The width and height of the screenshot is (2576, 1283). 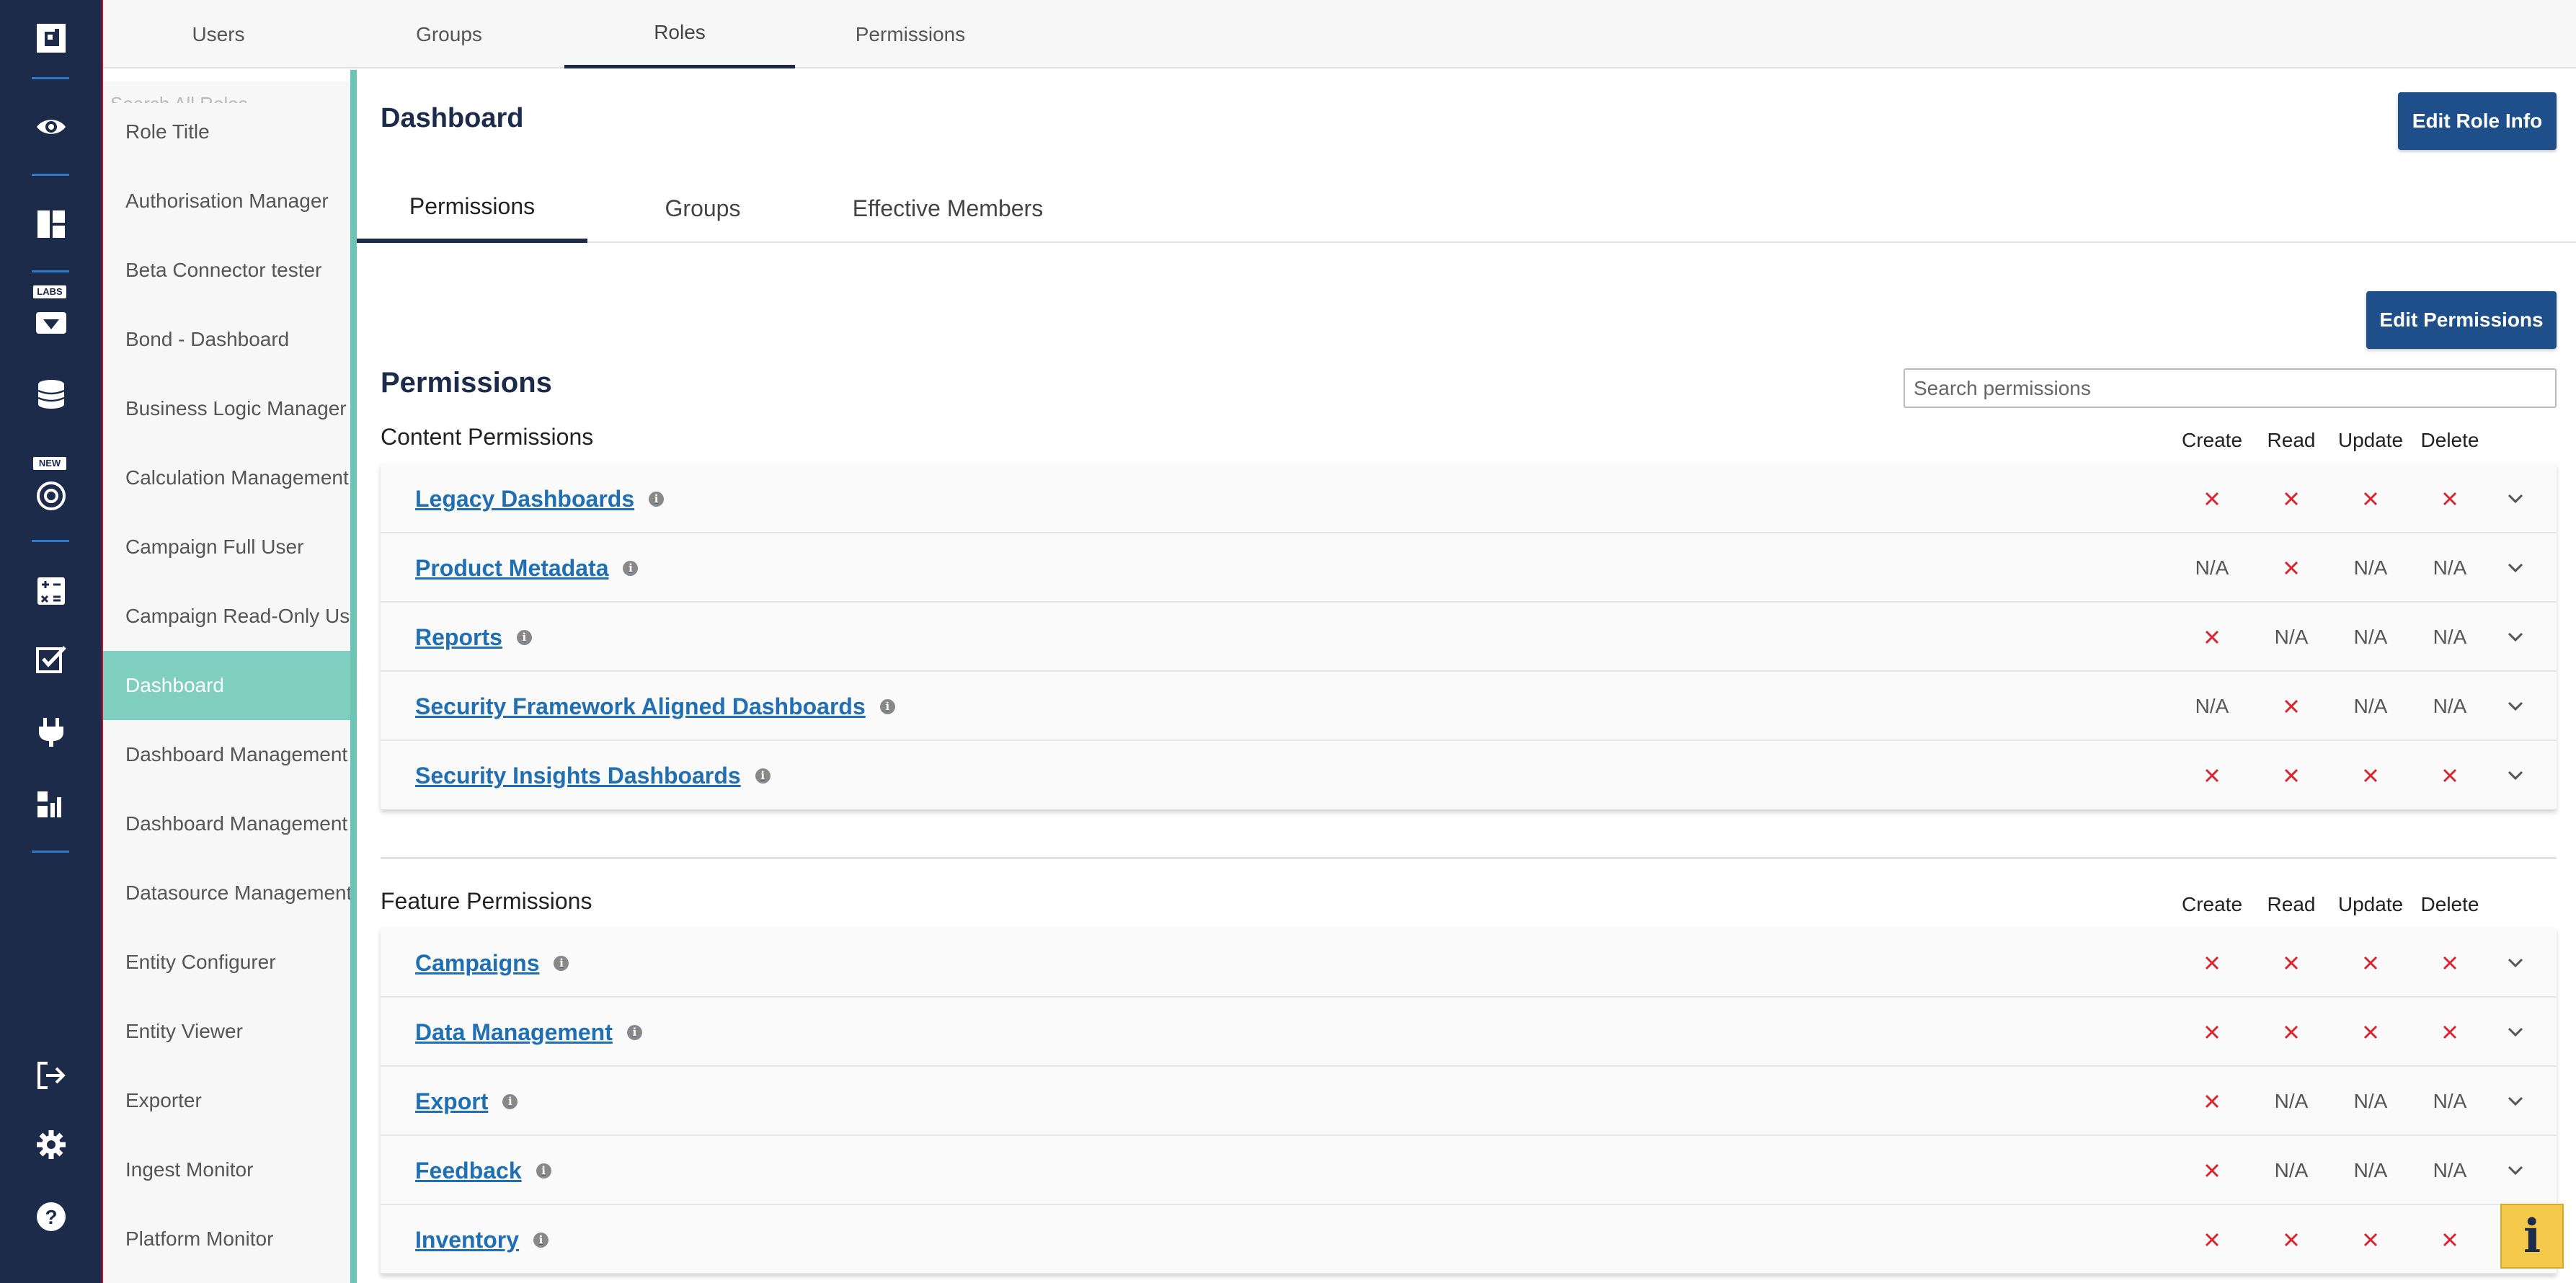 What do you see at coordinates (226, 685) in the screenshot?
I see `role-list-item: Dashboard` at bounding box center [226, 685].